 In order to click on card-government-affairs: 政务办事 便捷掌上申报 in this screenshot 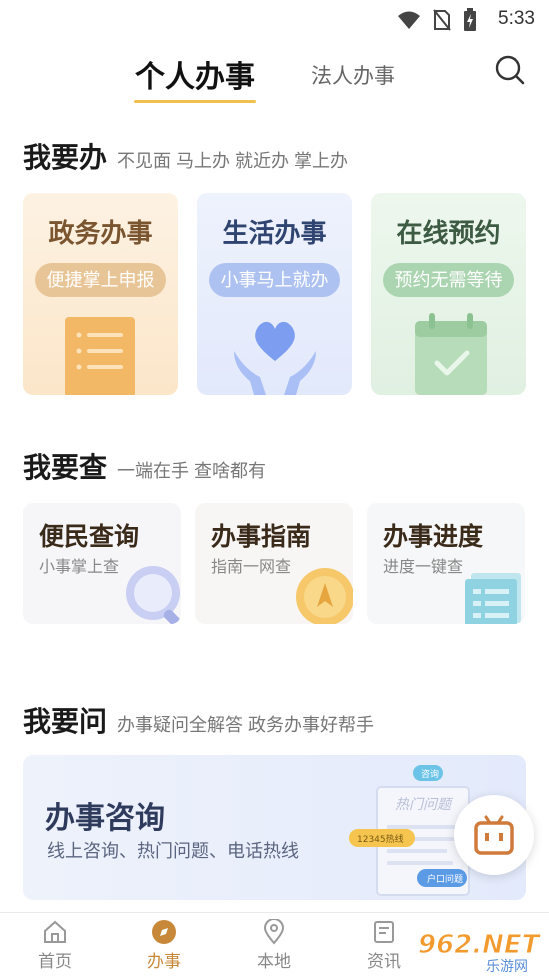, I will do `click(100, 294)`.